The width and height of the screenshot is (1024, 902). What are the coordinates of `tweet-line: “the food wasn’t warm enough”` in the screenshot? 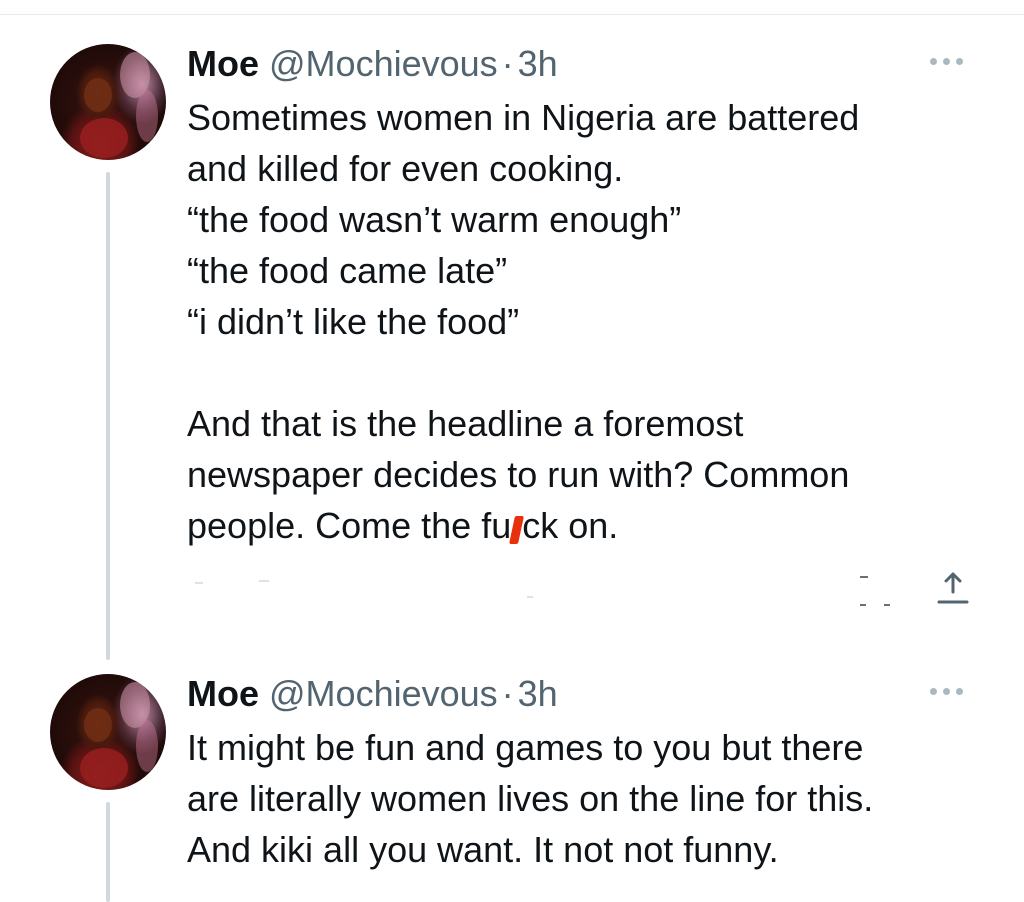 It's located at (434, 219).